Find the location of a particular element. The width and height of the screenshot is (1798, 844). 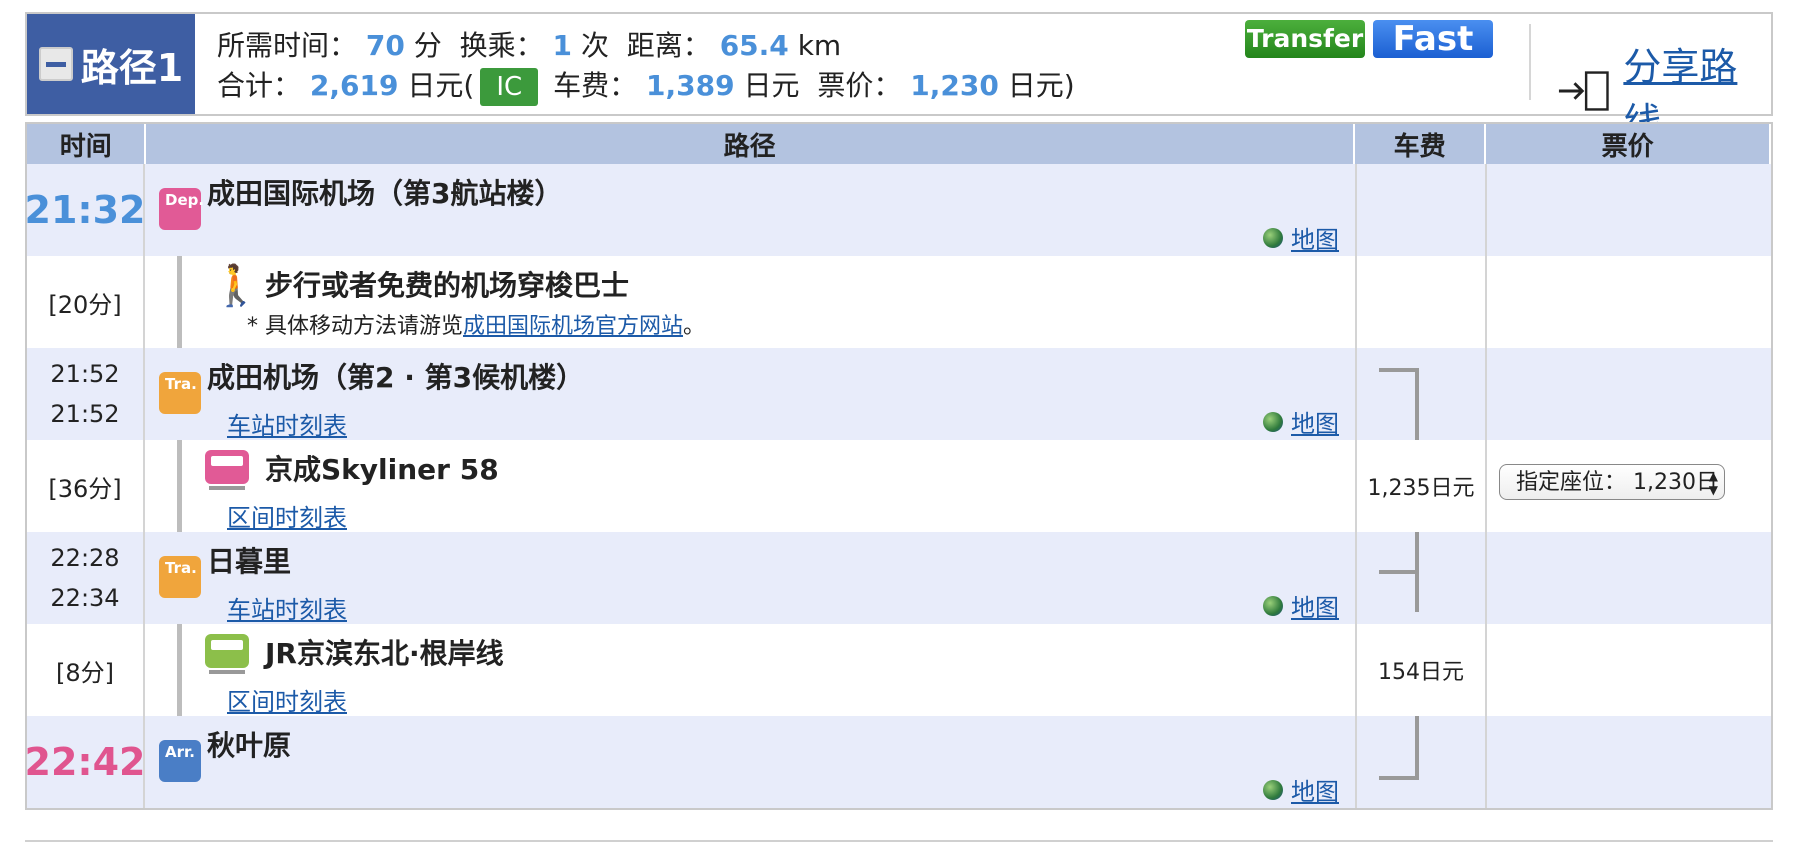

seat-type-select: 指定座位： 1,230日 ▲ ▼ is located at coordinates (1612, 482).